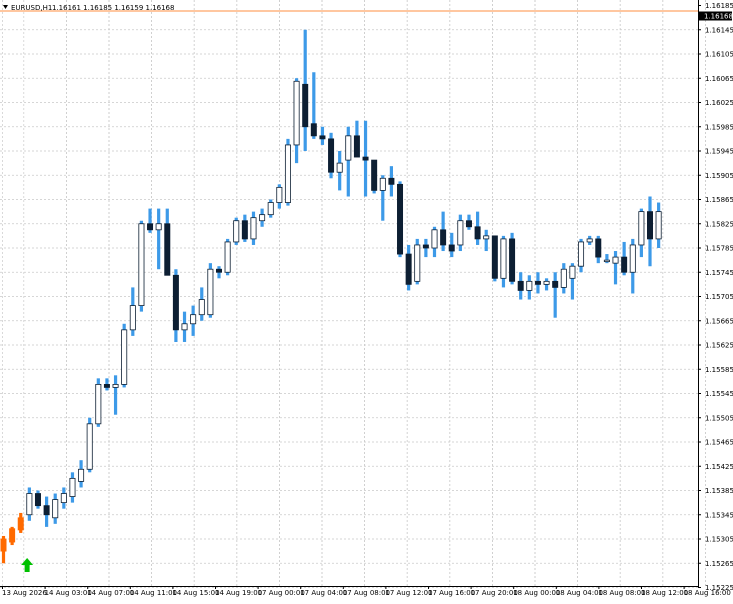  What do you see at coordinates (366, 593) in the screenshot?
I see `time-tick-label: 17 Aug 08:00` at bounding box center [366, 593].